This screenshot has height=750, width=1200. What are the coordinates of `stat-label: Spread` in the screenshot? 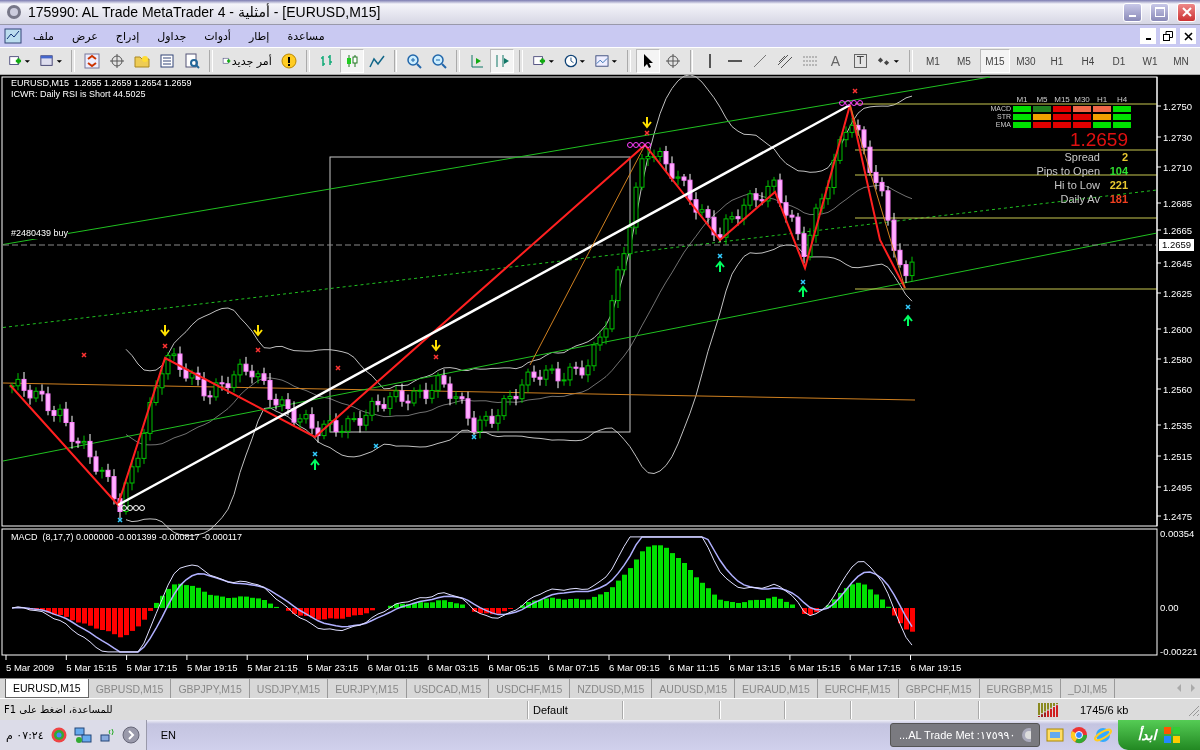 It's located at (1081, 157).